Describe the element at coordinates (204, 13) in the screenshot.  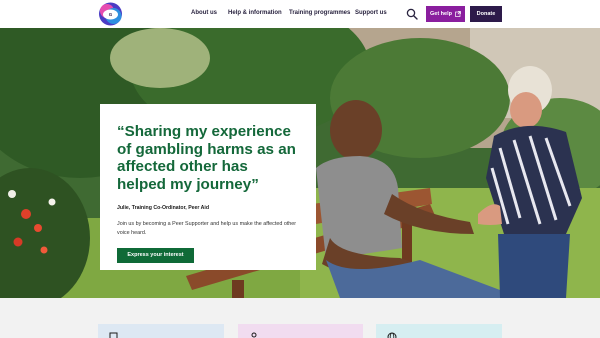
I see `nav-about-us: About us` at that location.